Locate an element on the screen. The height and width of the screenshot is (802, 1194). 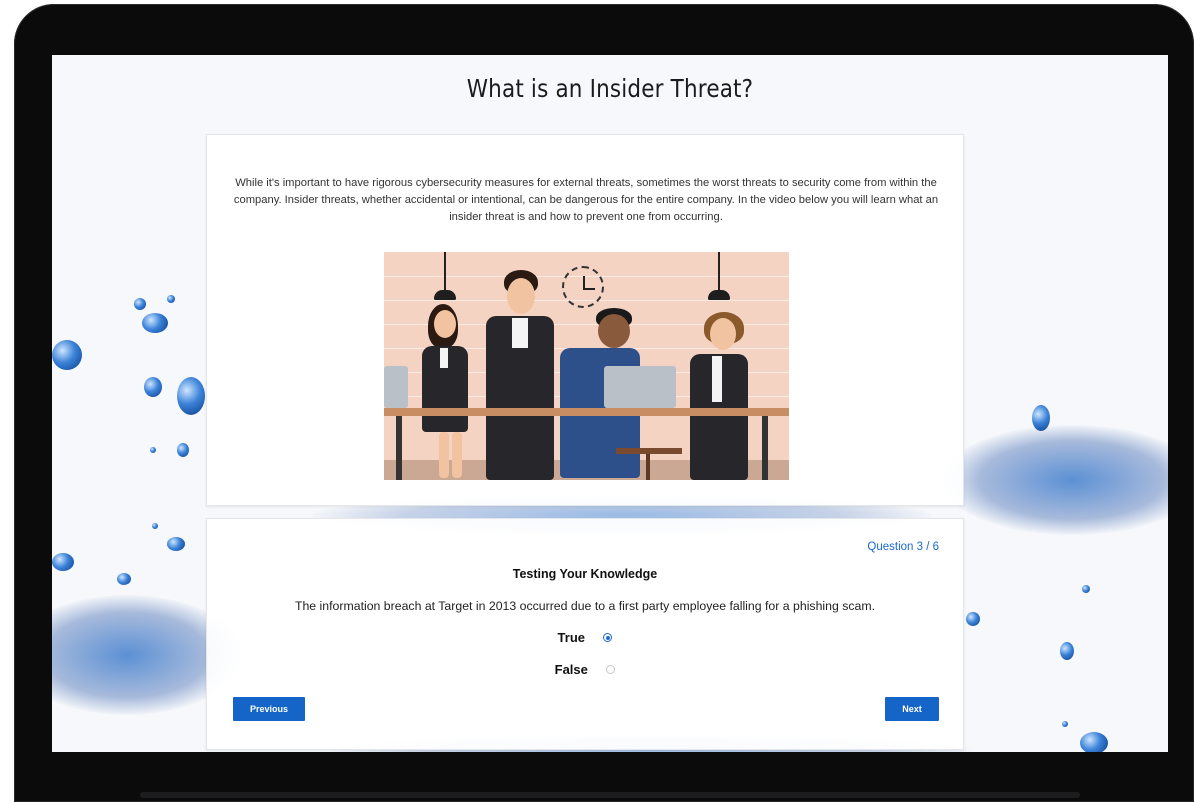
option-false-label: False is located at coordinates (571, 669).